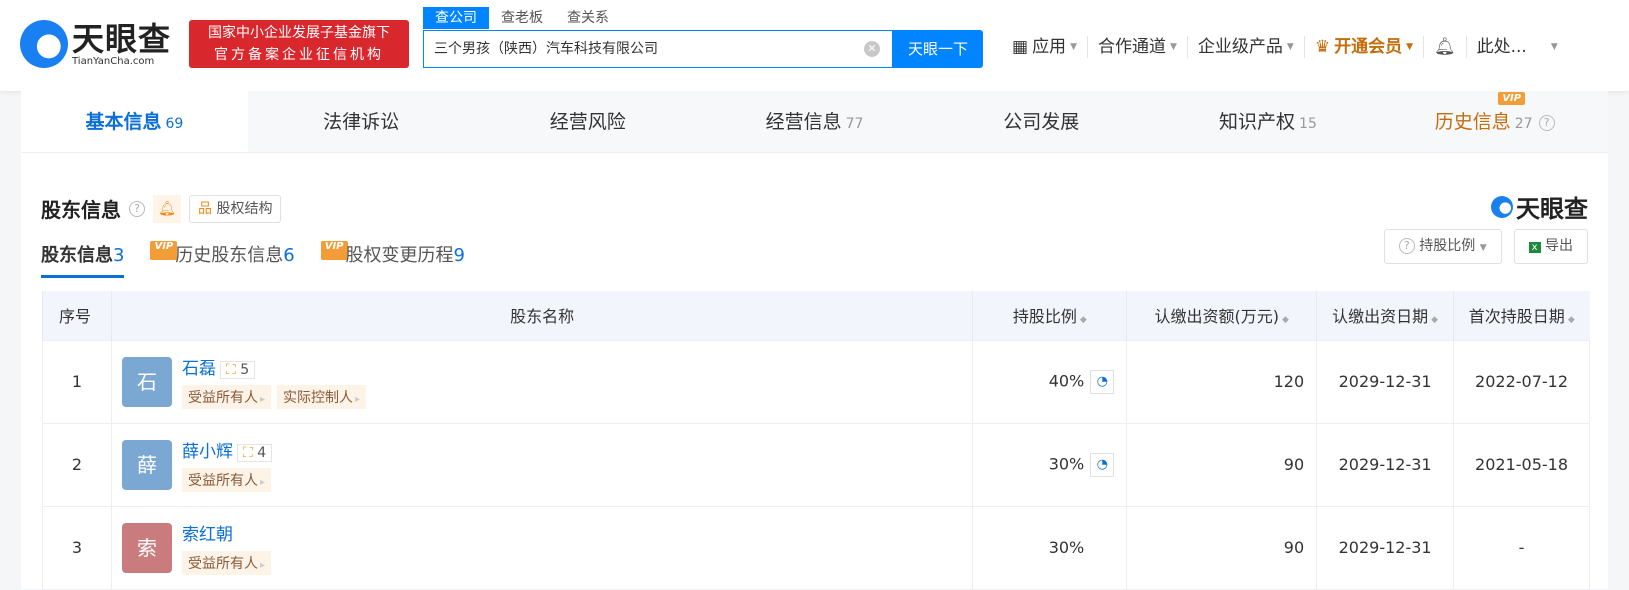  I want to click on related-companies-badge: ⛶ 4, so click(254, 453).